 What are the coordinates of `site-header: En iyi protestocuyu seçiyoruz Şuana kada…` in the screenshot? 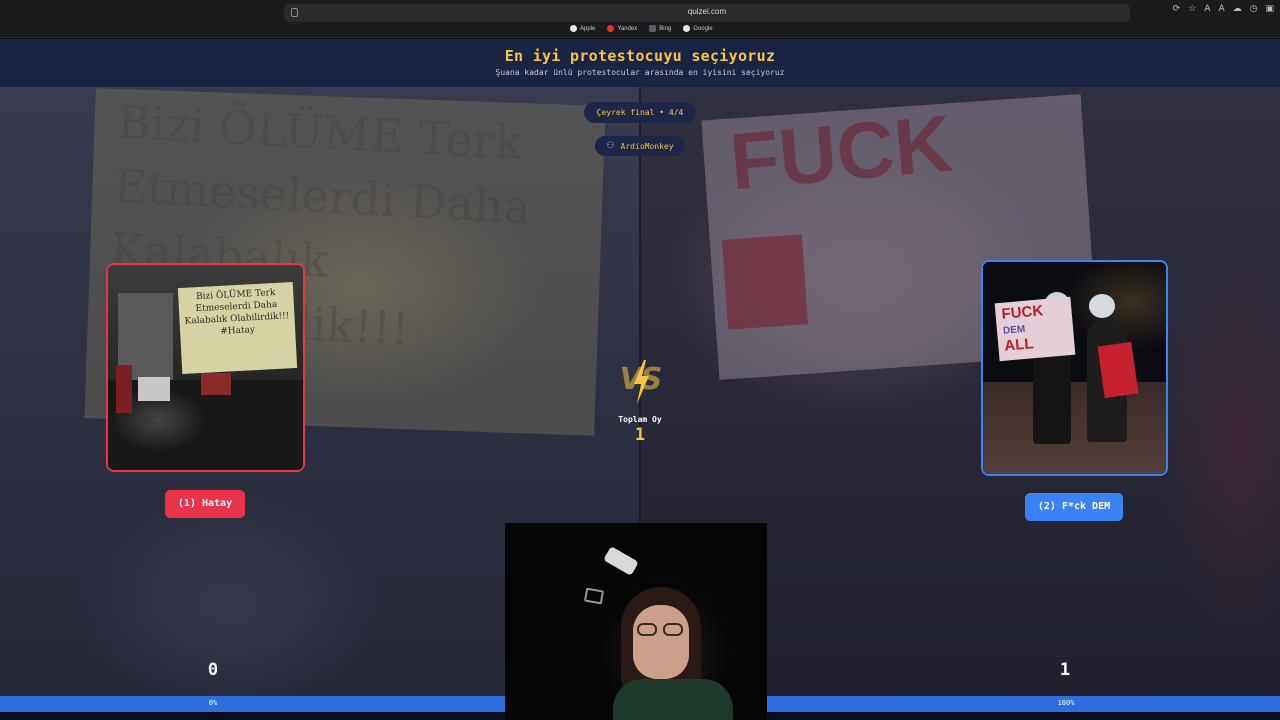 It's located at (640, 63).